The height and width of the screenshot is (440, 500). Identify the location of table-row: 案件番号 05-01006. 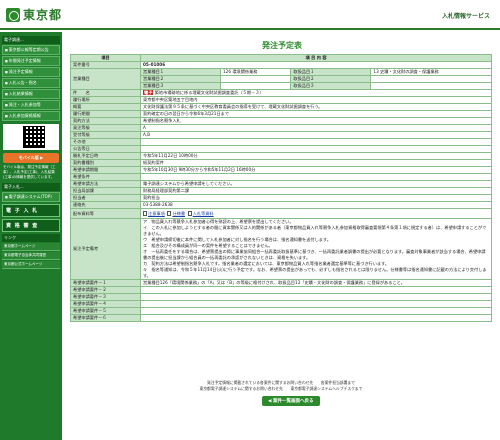
(281, 65).